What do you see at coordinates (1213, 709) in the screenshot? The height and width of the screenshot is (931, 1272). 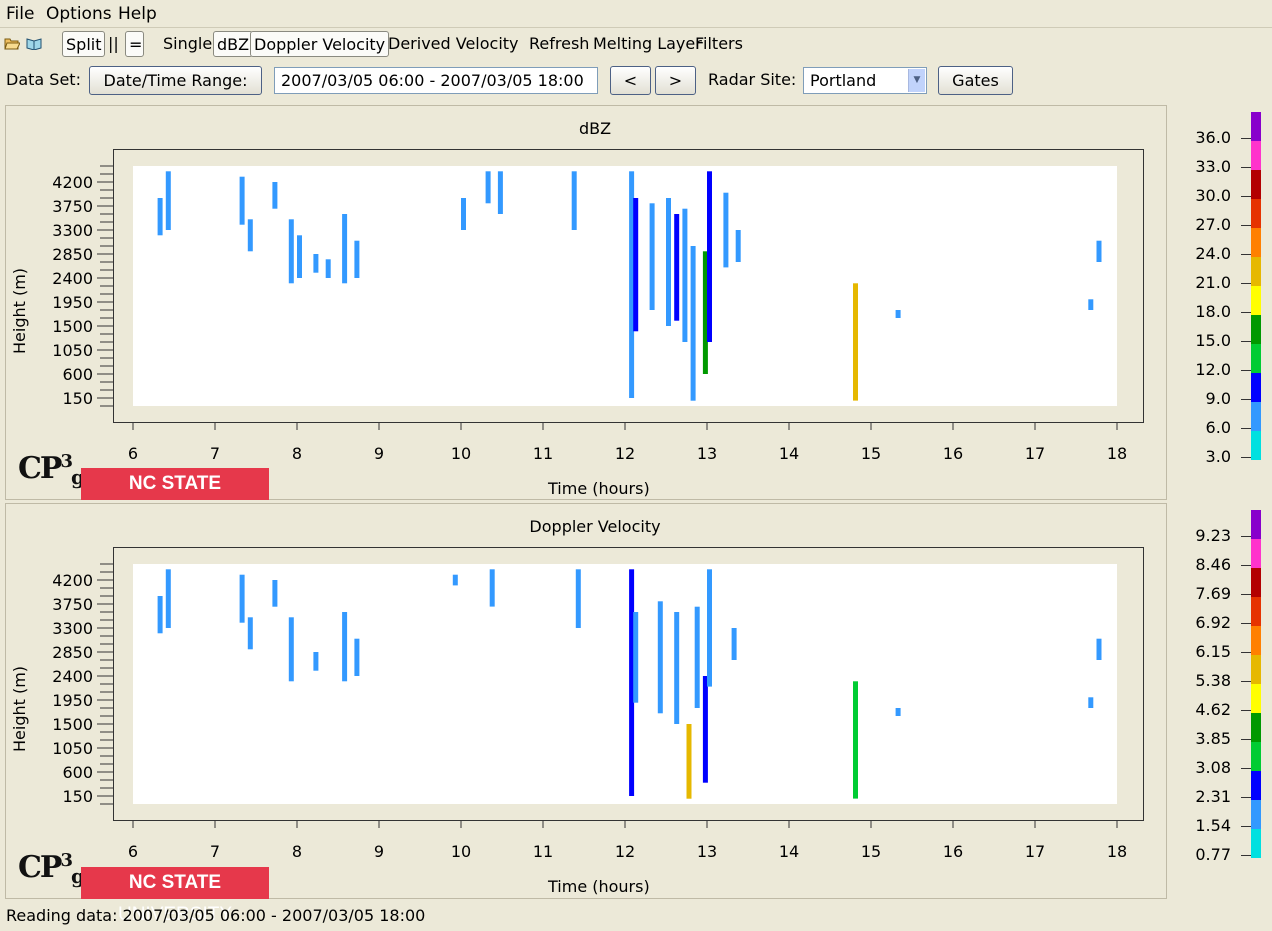 I see `doppler-colorbar-label: 4.62` at bounding box center [1213, 709].